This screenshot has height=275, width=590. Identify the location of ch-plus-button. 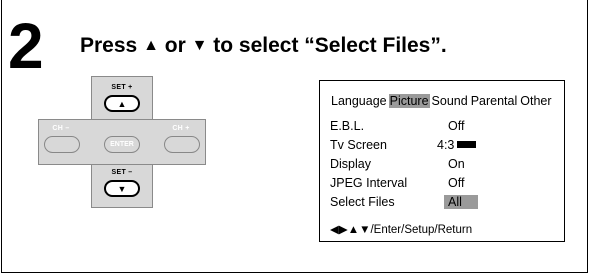
(182, 144).